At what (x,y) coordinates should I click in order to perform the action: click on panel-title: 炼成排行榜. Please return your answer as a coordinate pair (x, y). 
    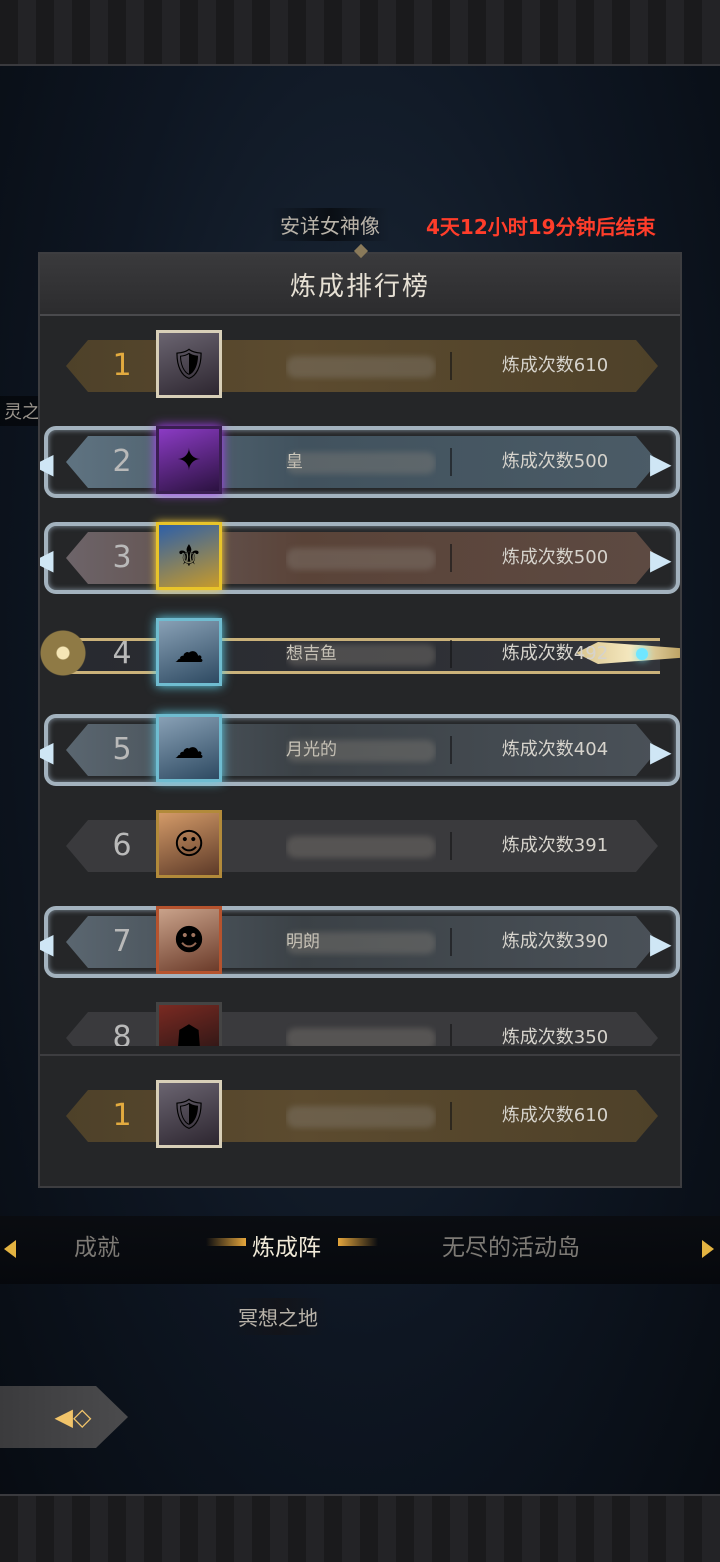
    Looking at the image, I should click on (359, 286).